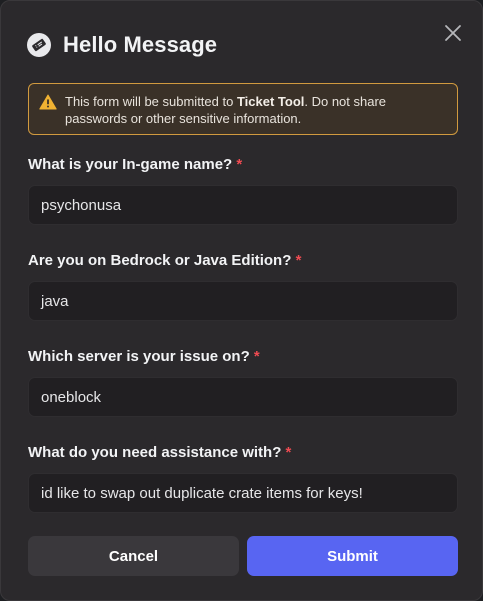 This screenshot has height=601, width=483. Describe the element at coordinates (135, 164) in the screenshot. I see `field-label-ingame-name: What is your In-game name? *` at that location.